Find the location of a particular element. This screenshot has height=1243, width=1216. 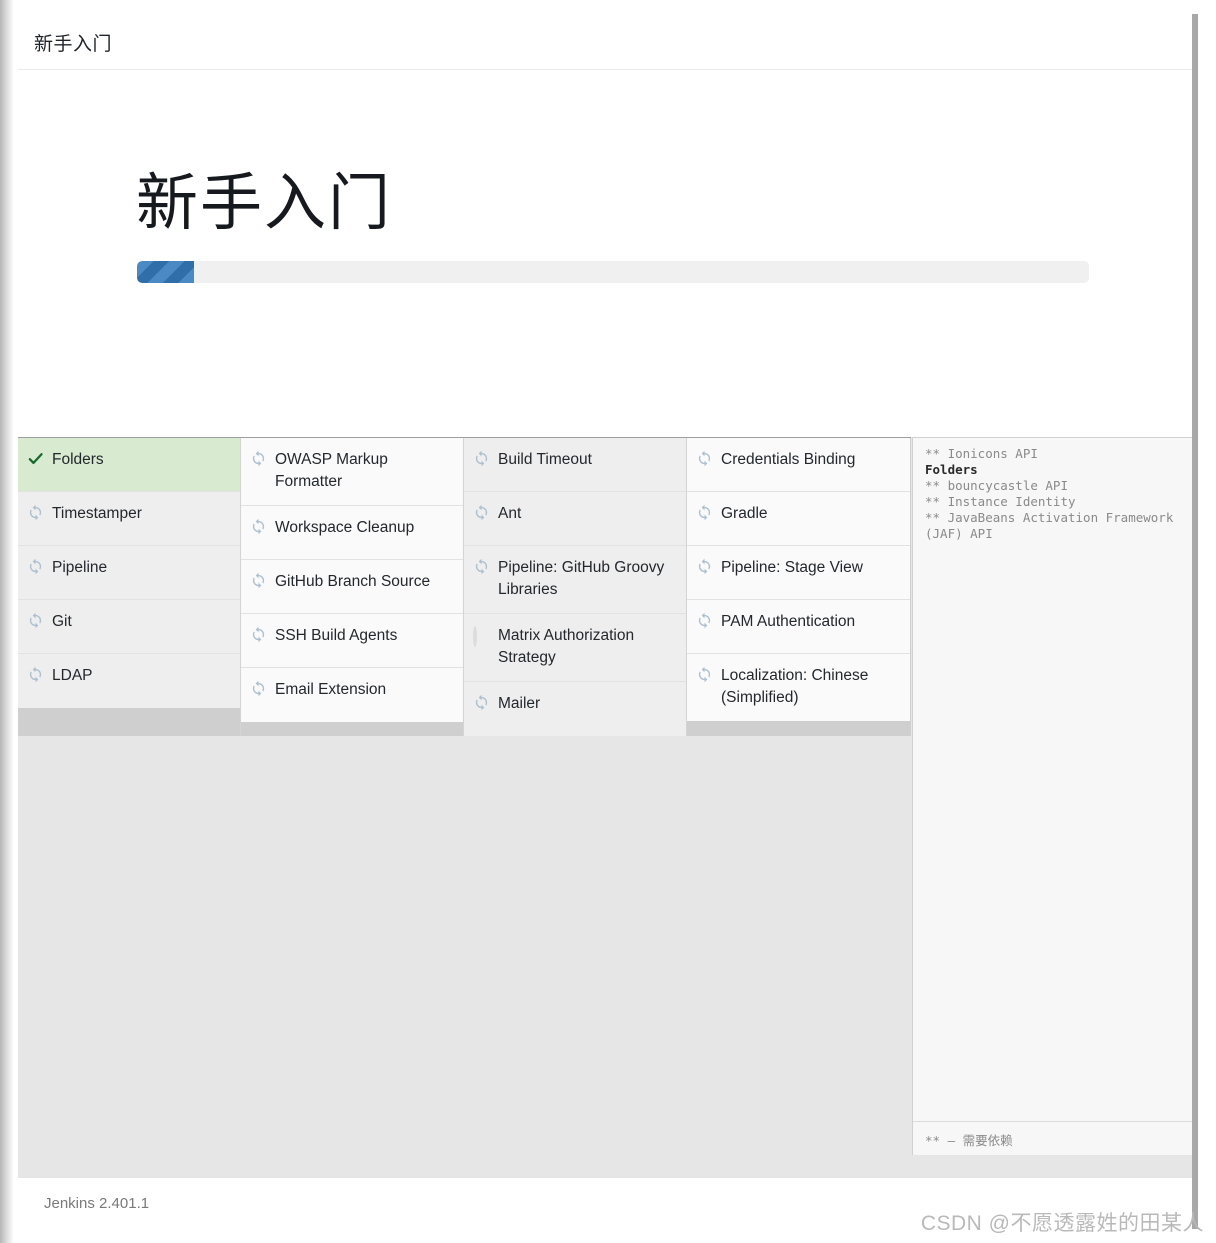

plugin-name: GitHub Branch Source is located at coordinates (353, 581).